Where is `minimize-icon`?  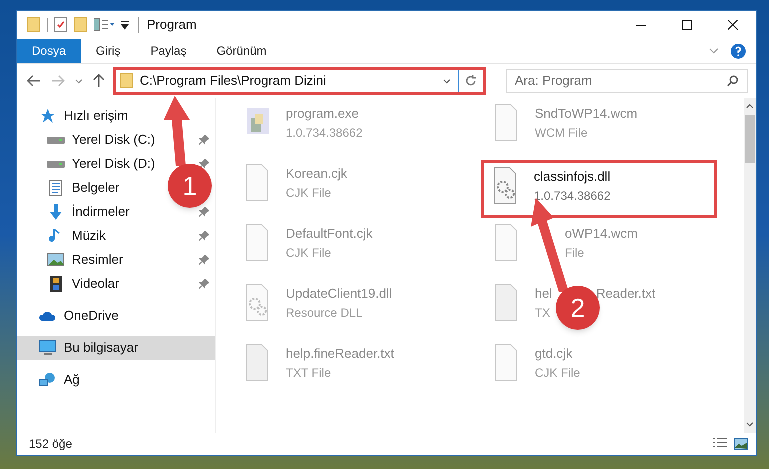 minimize-icon is located at coordinates (641, 25).